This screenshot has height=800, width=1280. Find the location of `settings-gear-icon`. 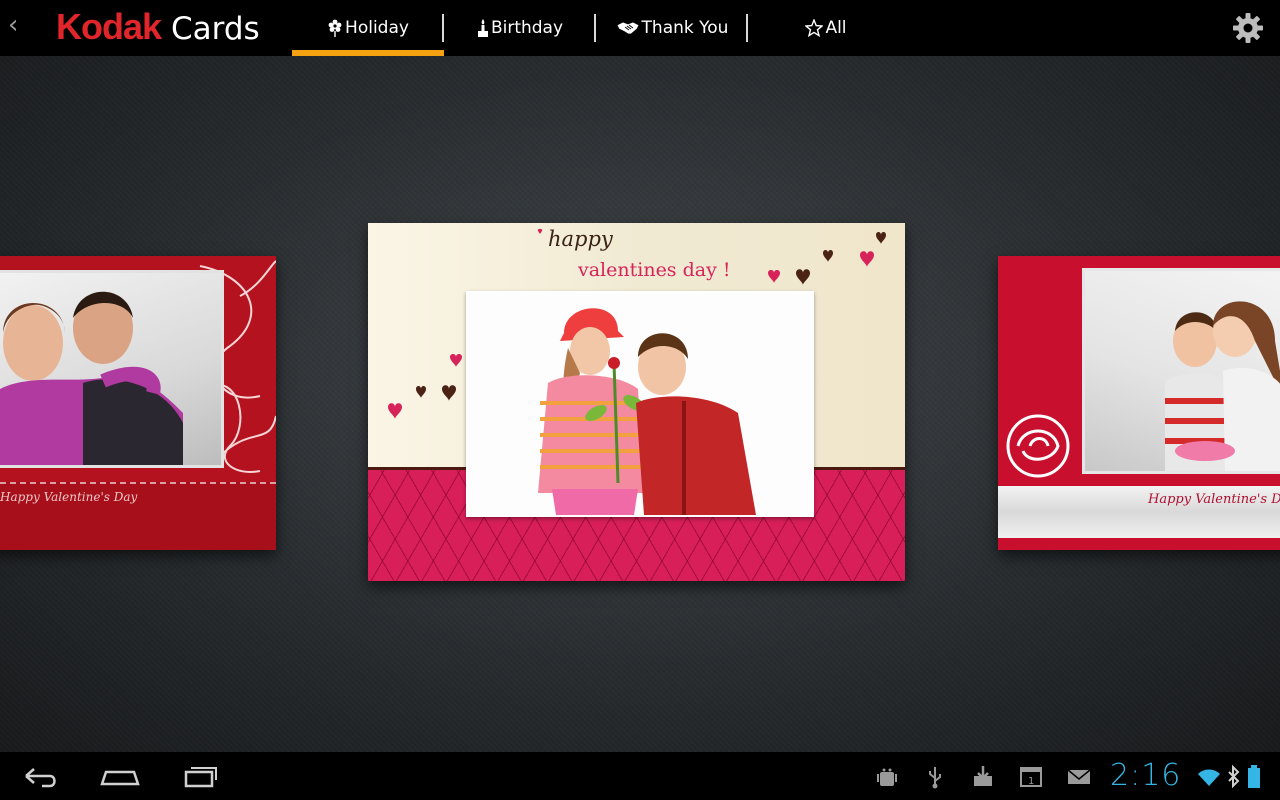

settings-gear-icon is located at coordinates (1248, 28).